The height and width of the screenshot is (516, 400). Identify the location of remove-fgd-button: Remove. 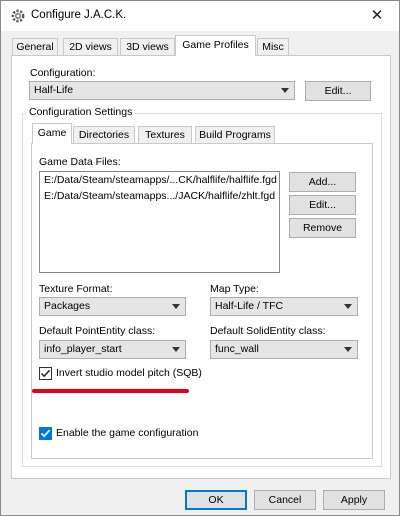
(322, 228).